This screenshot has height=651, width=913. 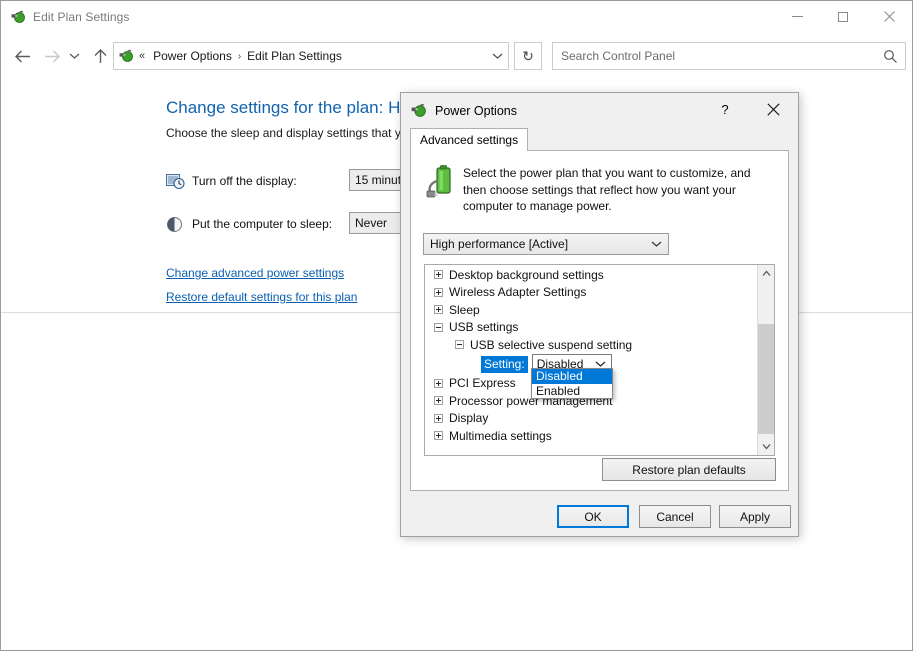 I want to click on breadcrumb: « Power Options › Edit Plan Settings, so click(x=311, y=56).